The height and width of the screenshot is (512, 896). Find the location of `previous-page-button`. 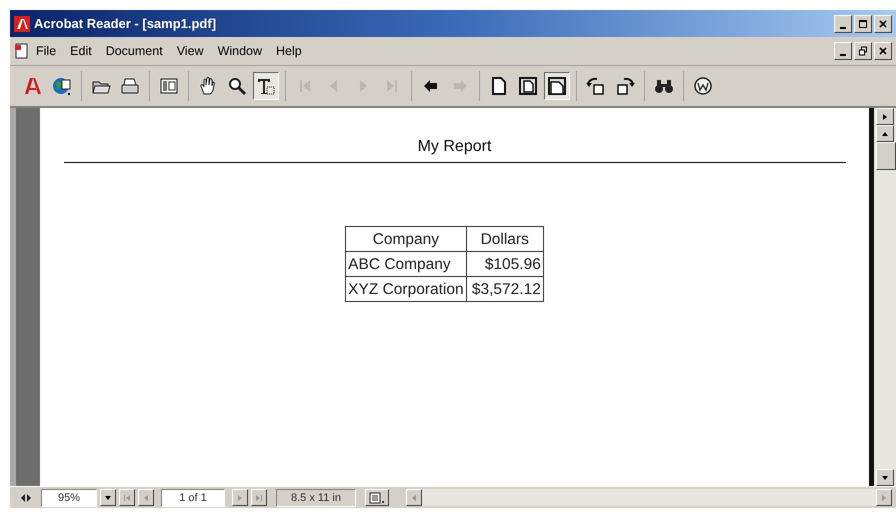

previous-page-button is located at coordinates (146, 497).